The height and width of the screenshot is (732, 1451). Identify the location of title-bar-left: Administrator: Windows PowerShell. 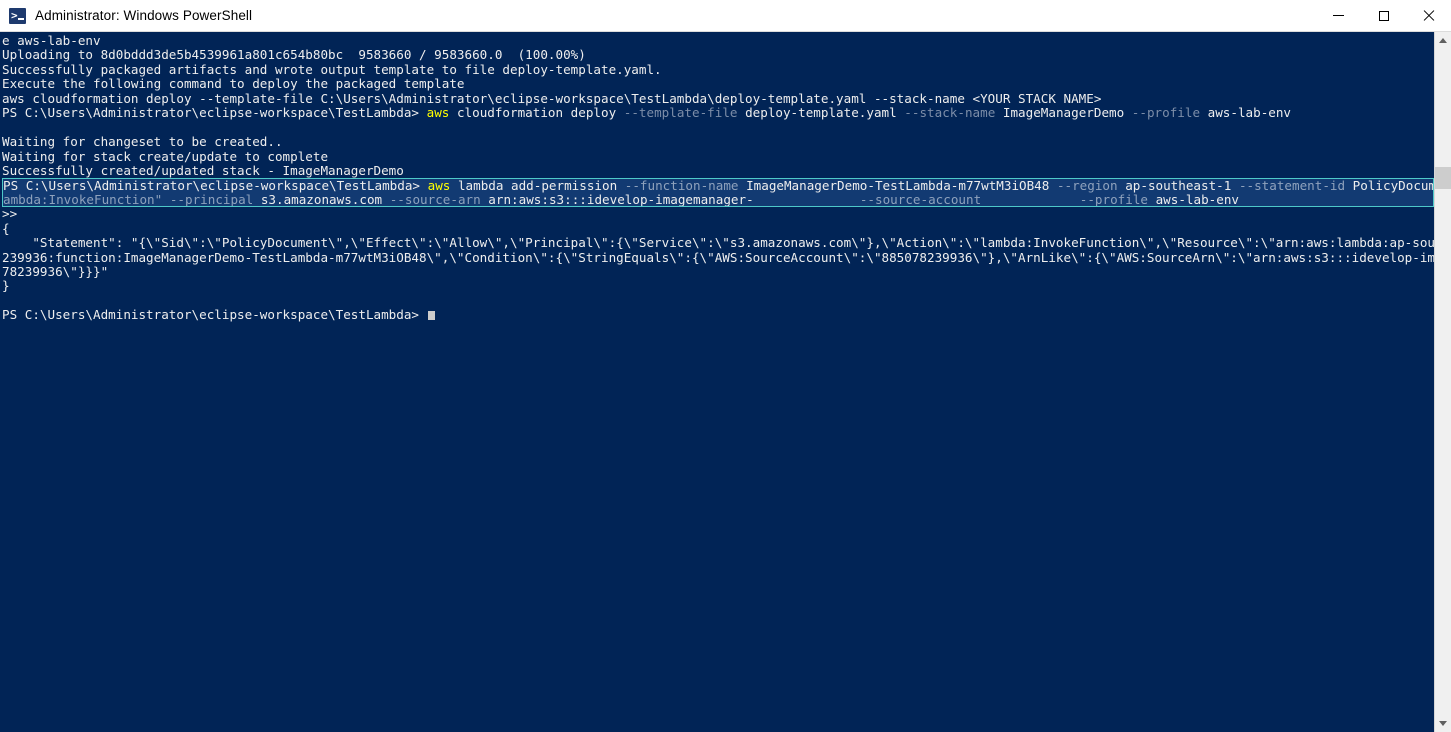
(126, 15).